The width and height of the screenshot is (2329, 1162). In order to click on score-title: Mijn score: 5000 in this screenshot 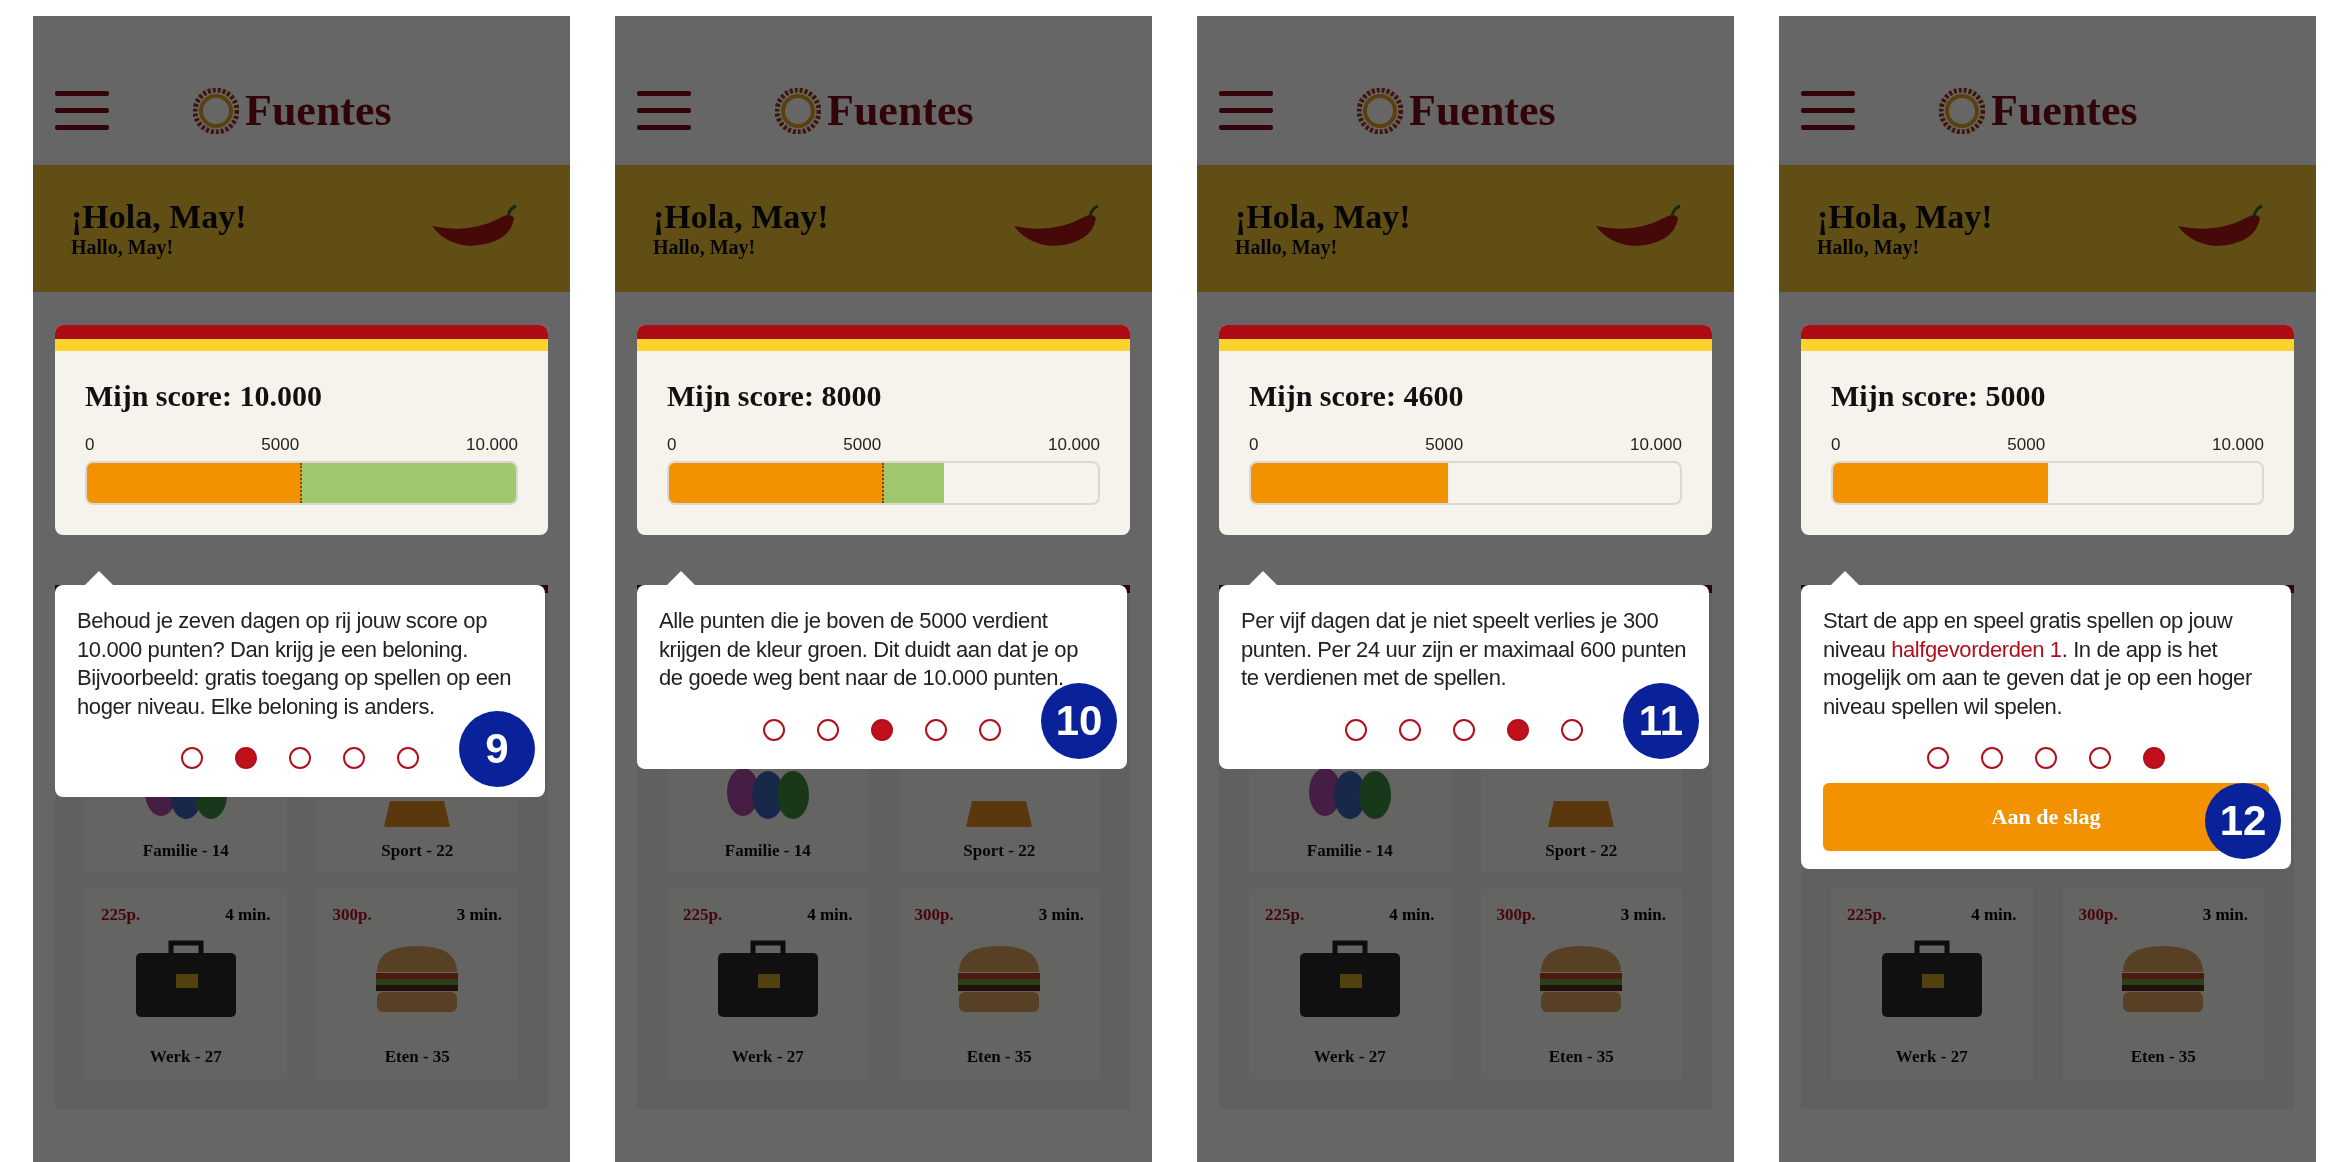, I will do `click(1939, 396)`.